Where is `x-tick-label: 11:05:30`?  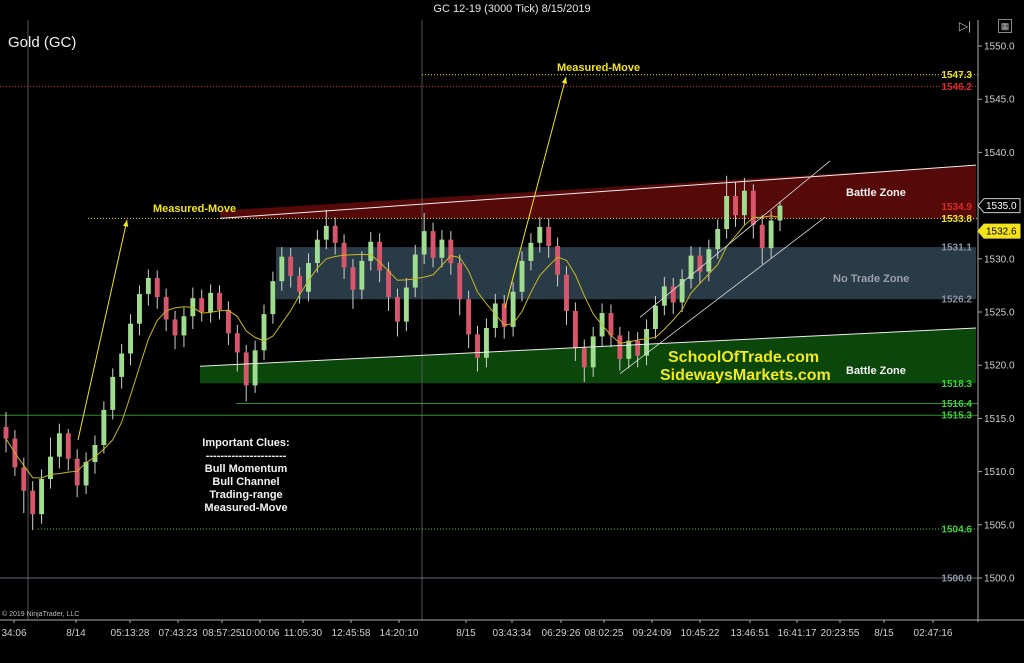 x-tick-label: 11:05:30 is located at coordinates (303, 633).